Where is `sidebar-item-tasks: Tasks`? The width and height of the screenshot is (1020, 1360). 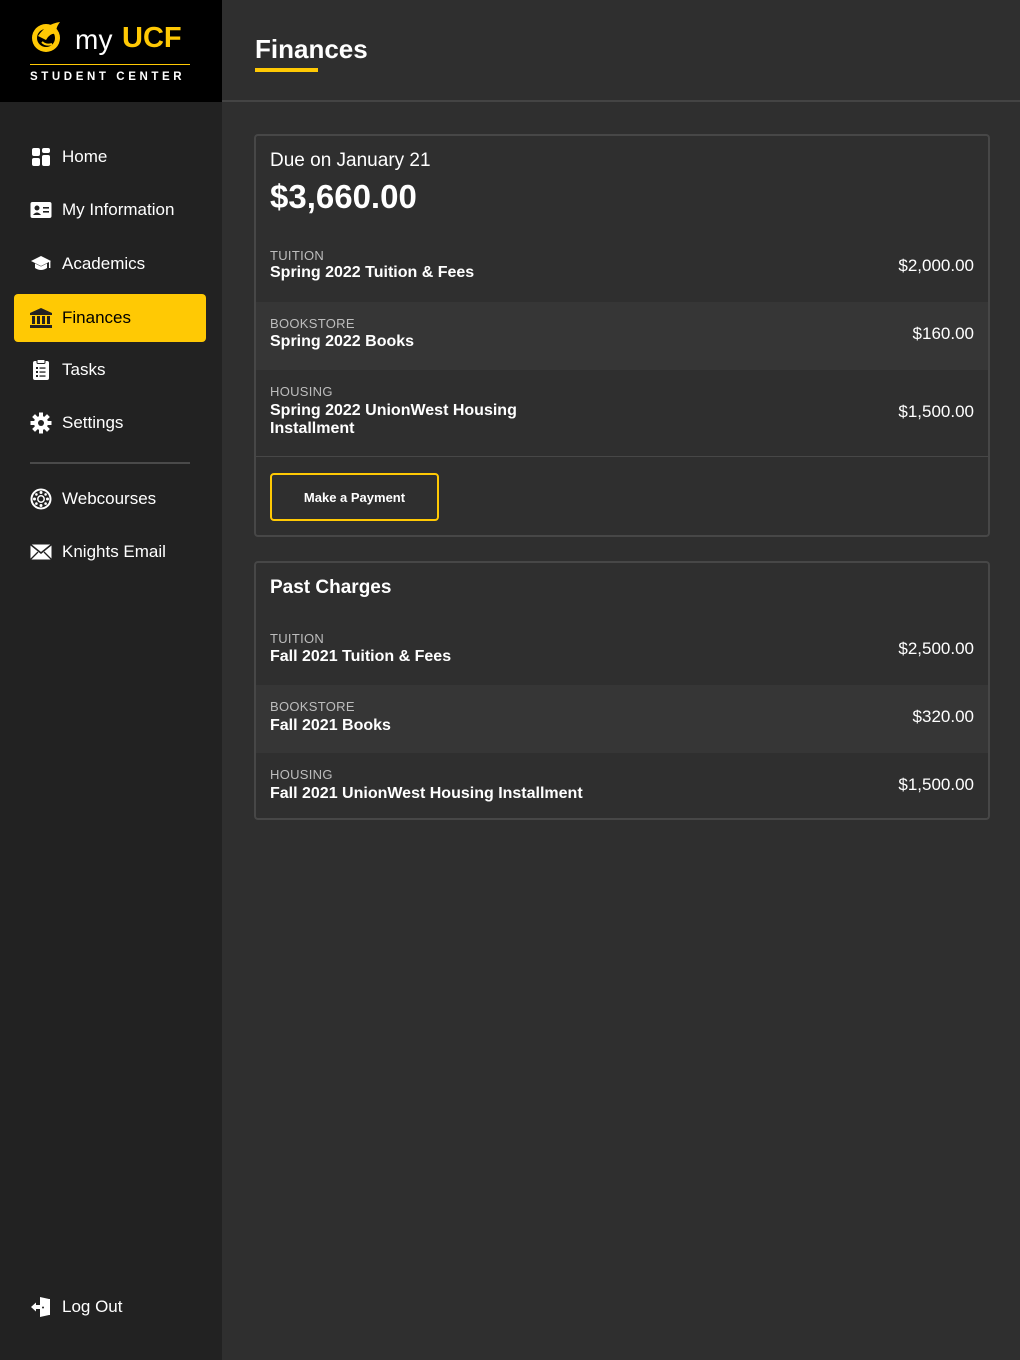
sidebar-item-tasks: Tasks is located at coordinates (110, 370).